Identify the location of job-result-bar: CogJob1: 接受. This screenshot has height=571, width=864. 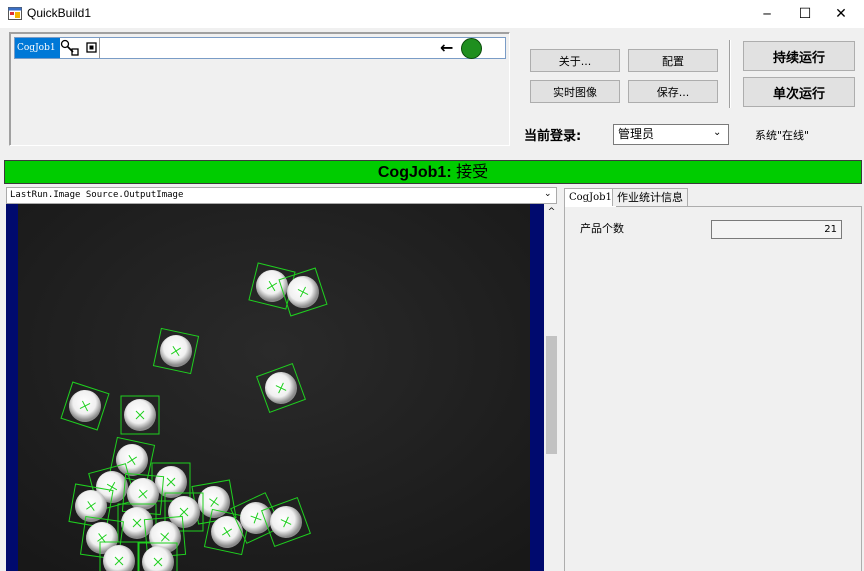
(433, 172).